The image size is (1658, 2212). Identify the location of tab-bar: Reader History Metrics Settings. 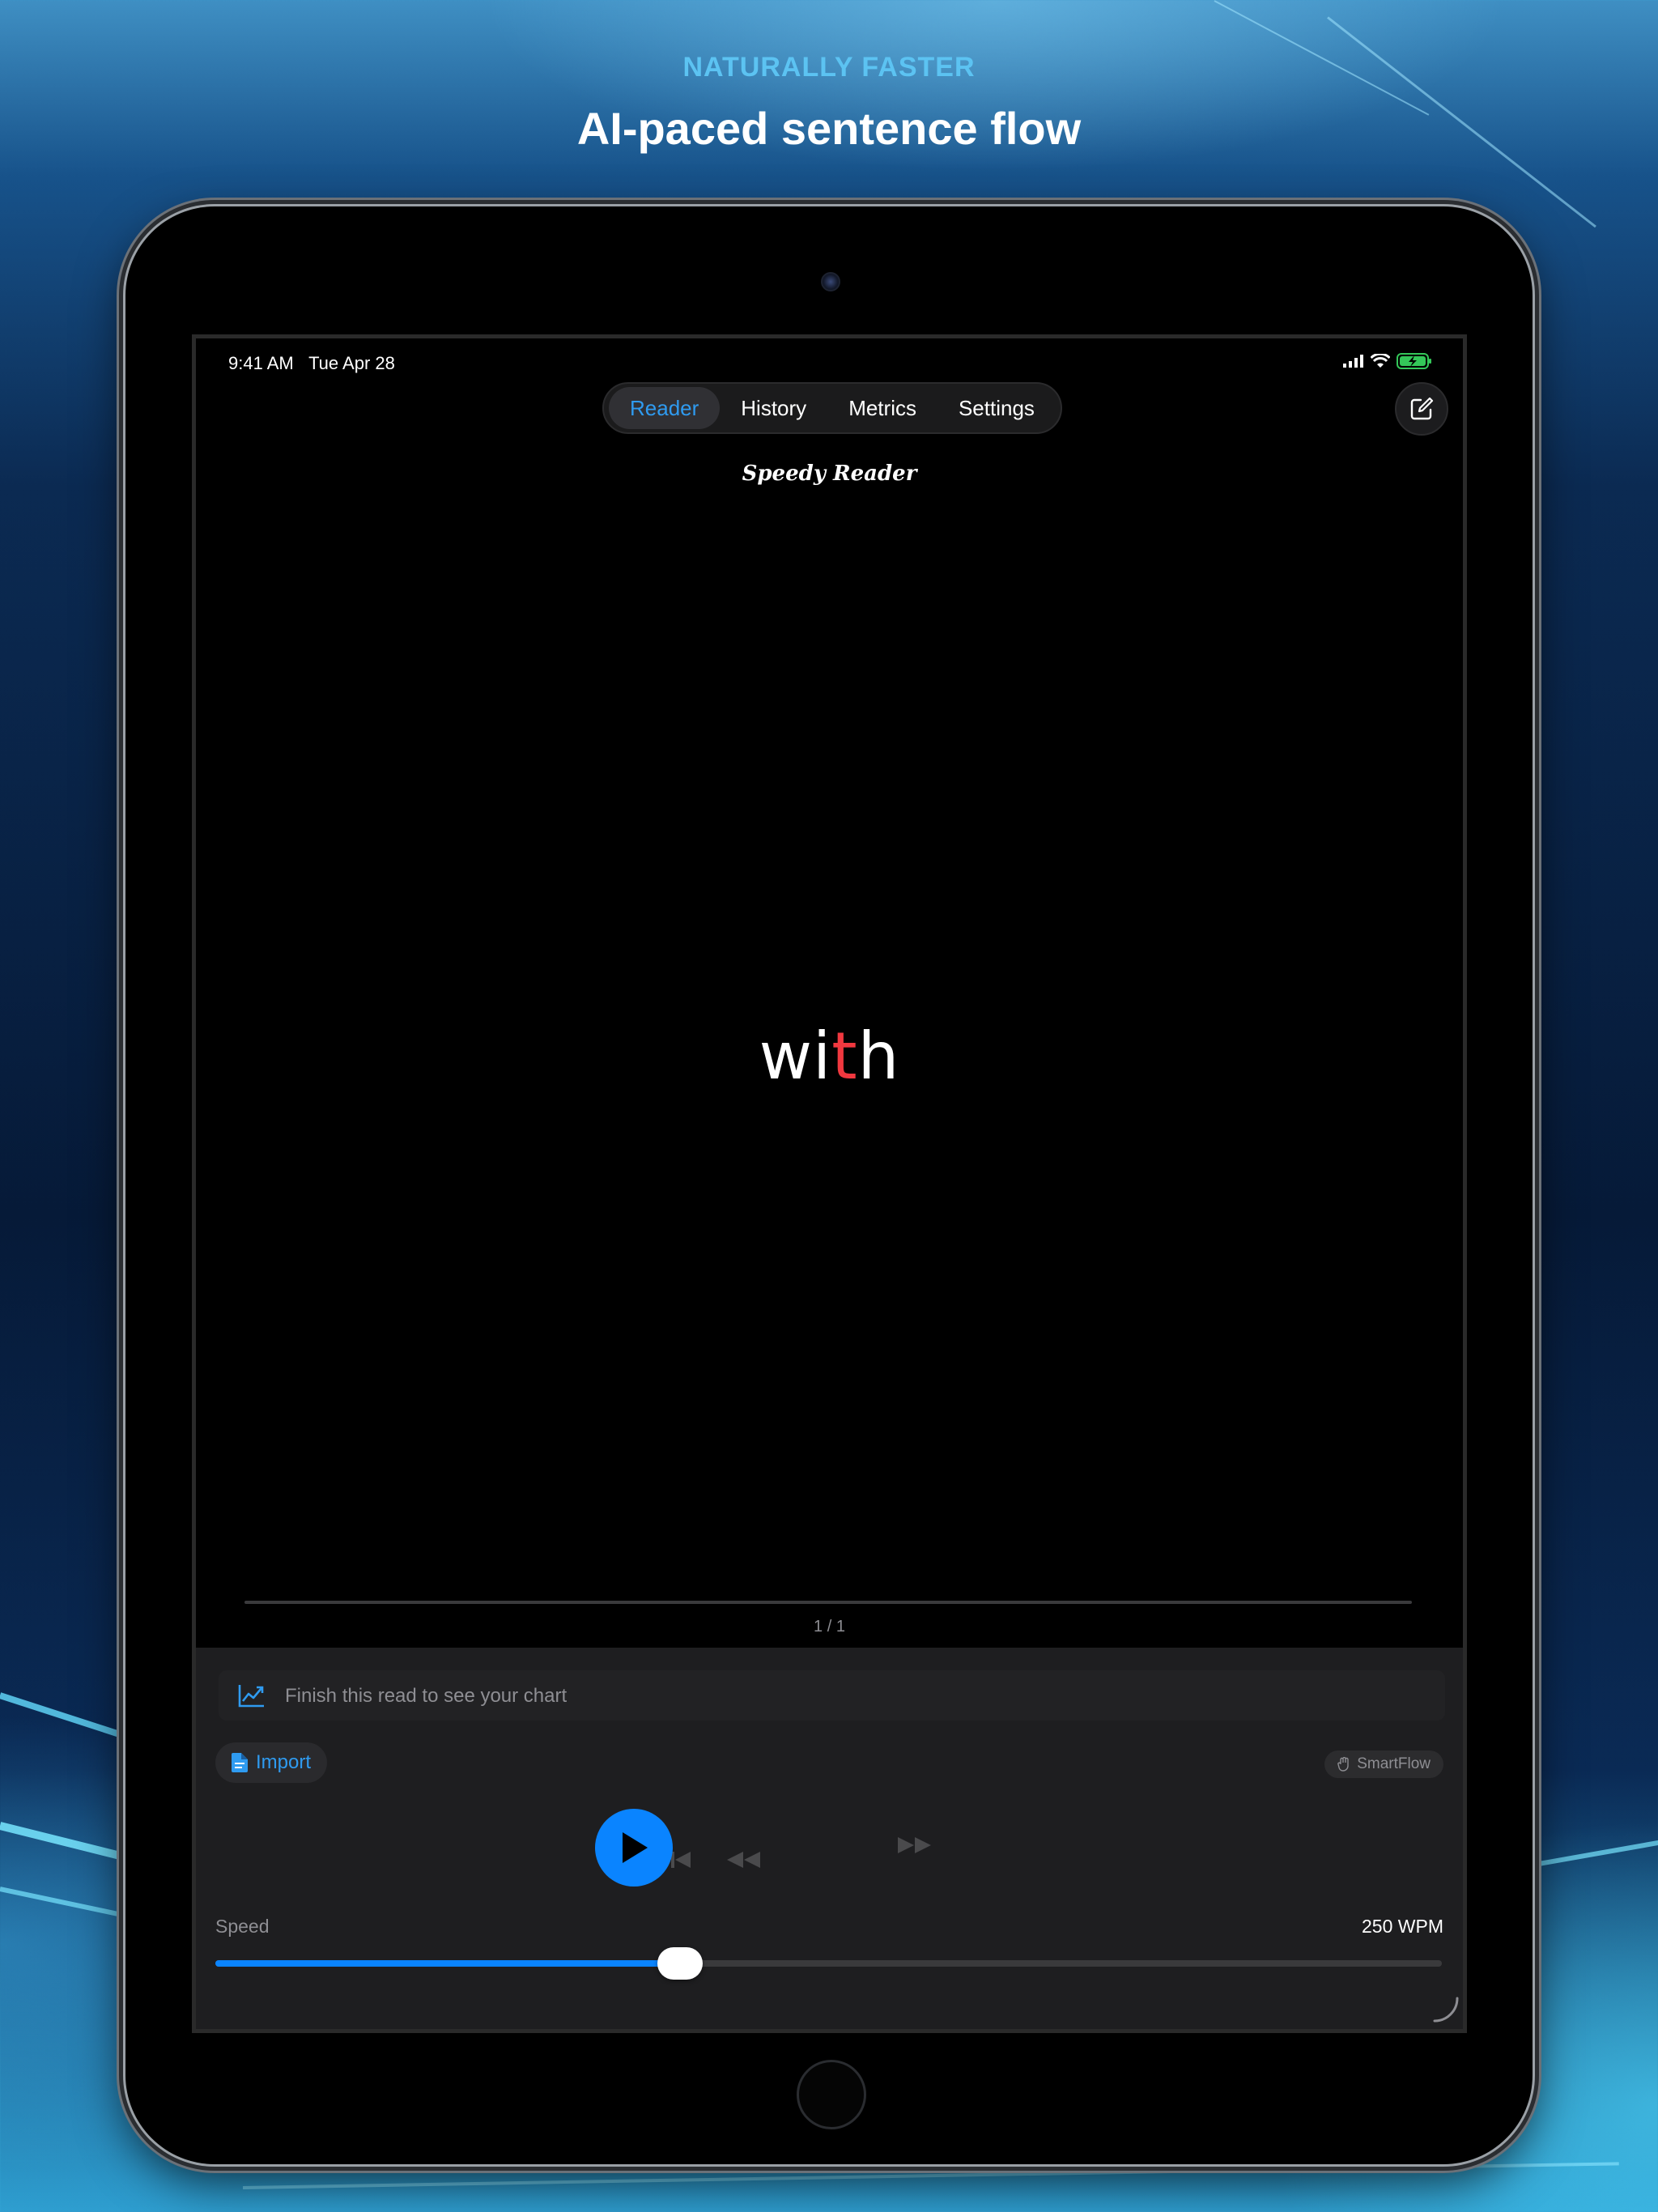
(832, 408).